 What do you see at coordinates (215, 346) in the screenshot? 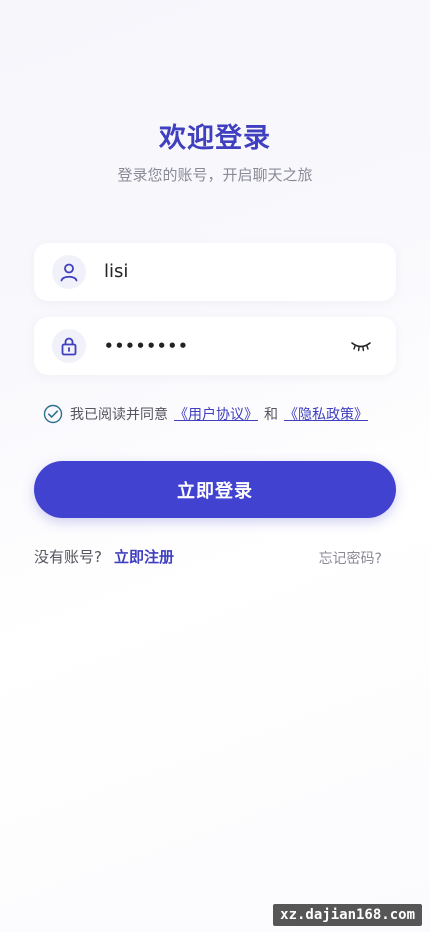
I see `password-field: ••••••••` at bounding box center [215, 346].